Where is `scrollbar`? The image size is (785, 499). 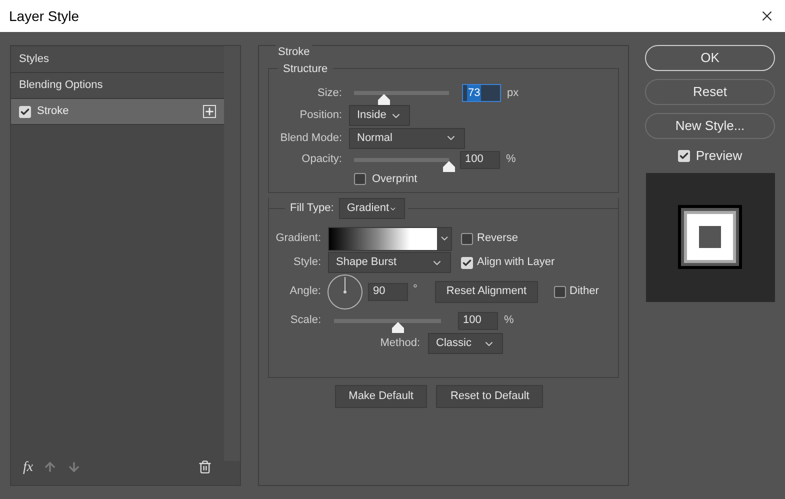
scrollbar is located at coordinates (232, 253).